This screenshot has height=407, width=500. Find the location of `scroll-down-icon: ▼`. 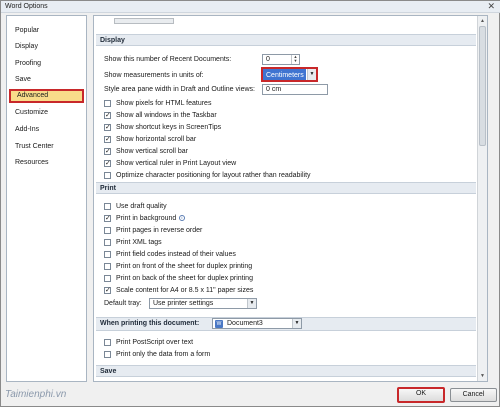

scroll-down-icon: ▼ is located at coordinates (482, 376).